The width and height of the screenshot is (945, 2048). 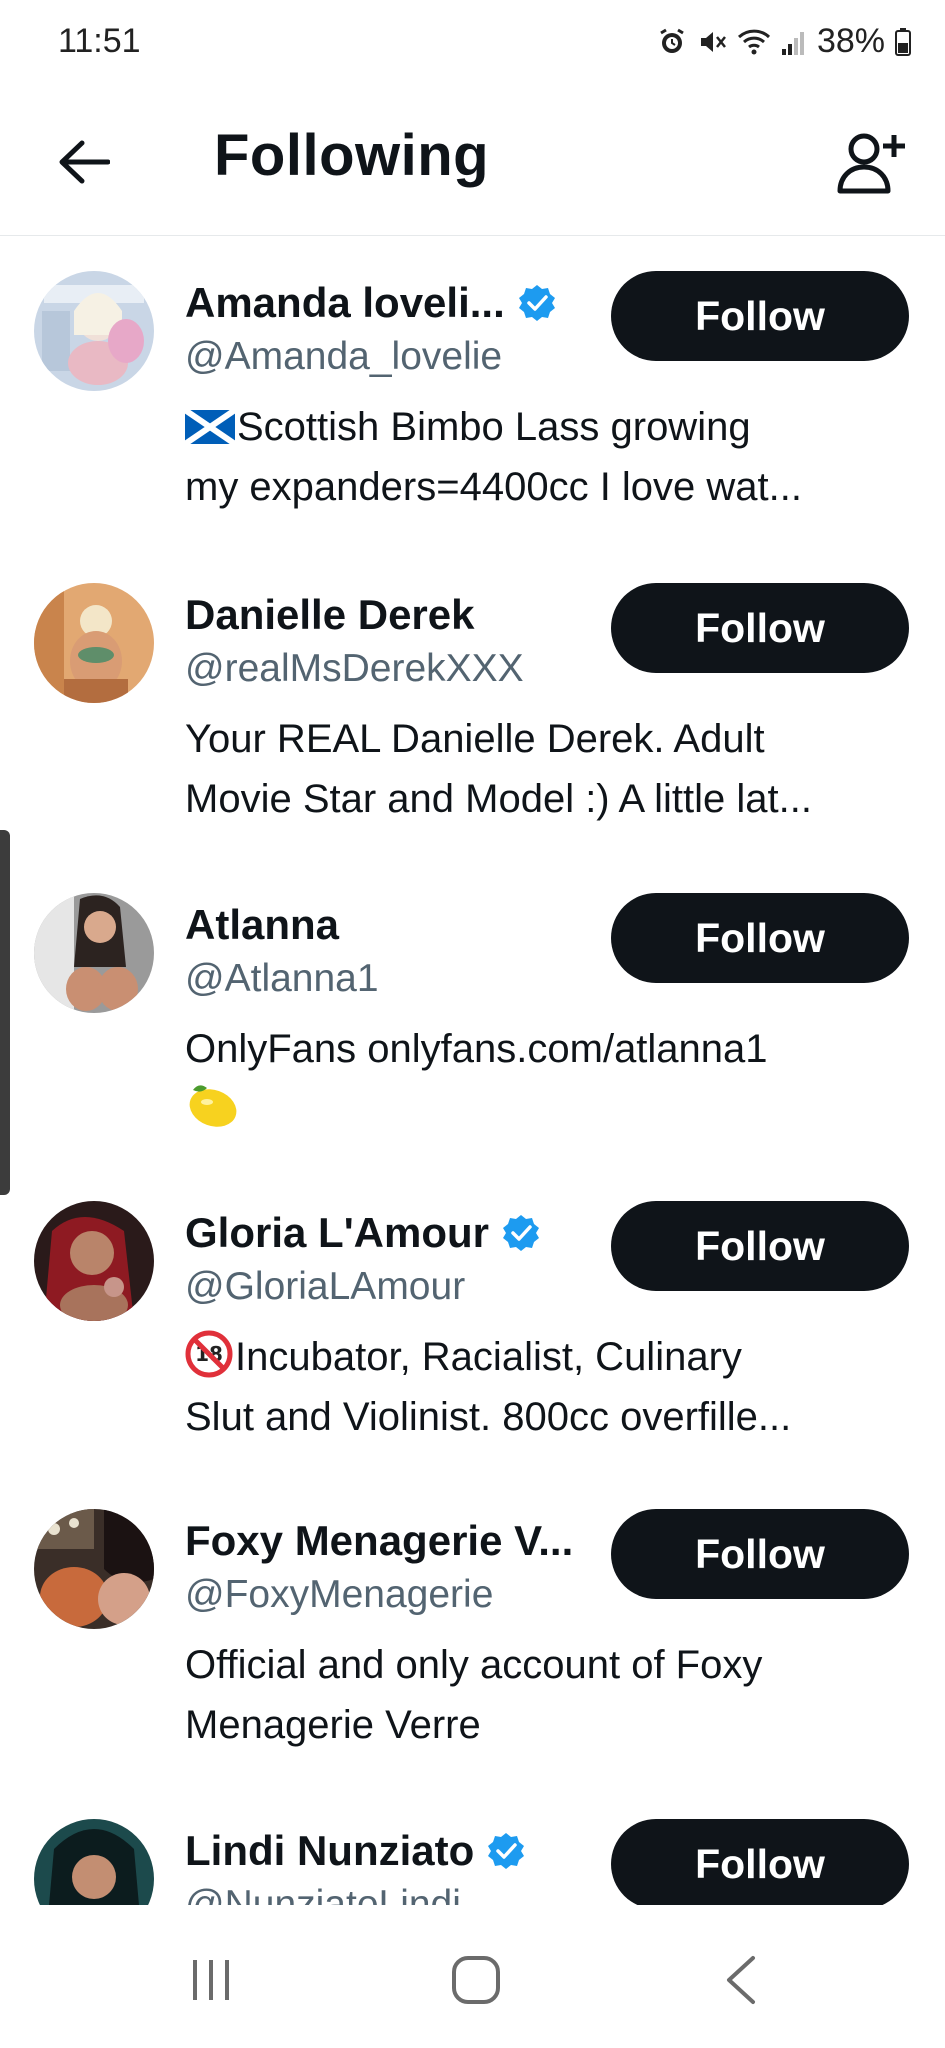 I want to click on no-under-18-icon: 18, so click(x=209, y=1354).